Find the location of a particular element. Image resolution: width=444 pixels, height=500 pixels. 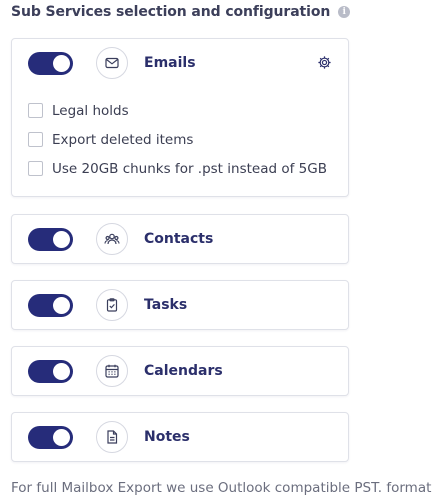

service-label-emails: Emails is located at coordinates (170, 63).